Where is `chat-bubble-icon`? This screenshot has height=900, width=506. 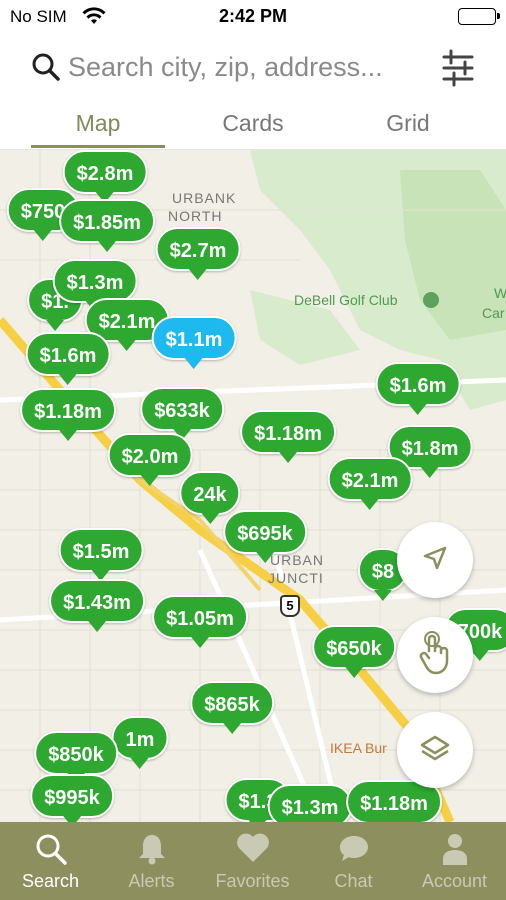 chat-bubble-icon is located at coordinates (354, 851).